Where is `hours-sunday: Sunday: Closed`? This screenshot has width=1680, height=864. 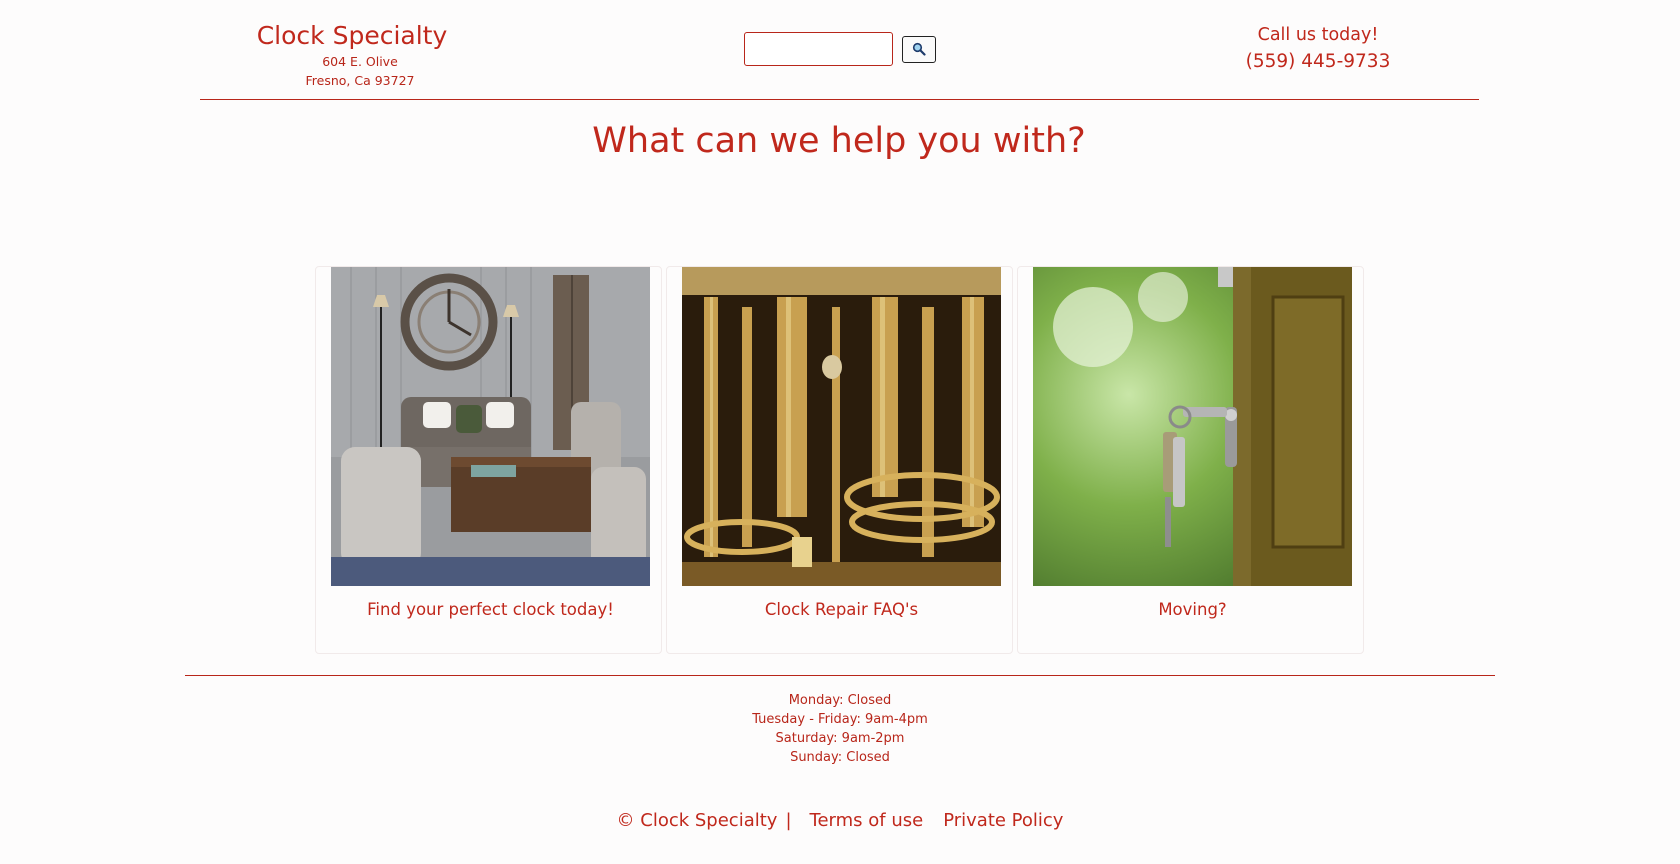
hours-sunday: Sunday: Closed is located at coordinates (840, 757).